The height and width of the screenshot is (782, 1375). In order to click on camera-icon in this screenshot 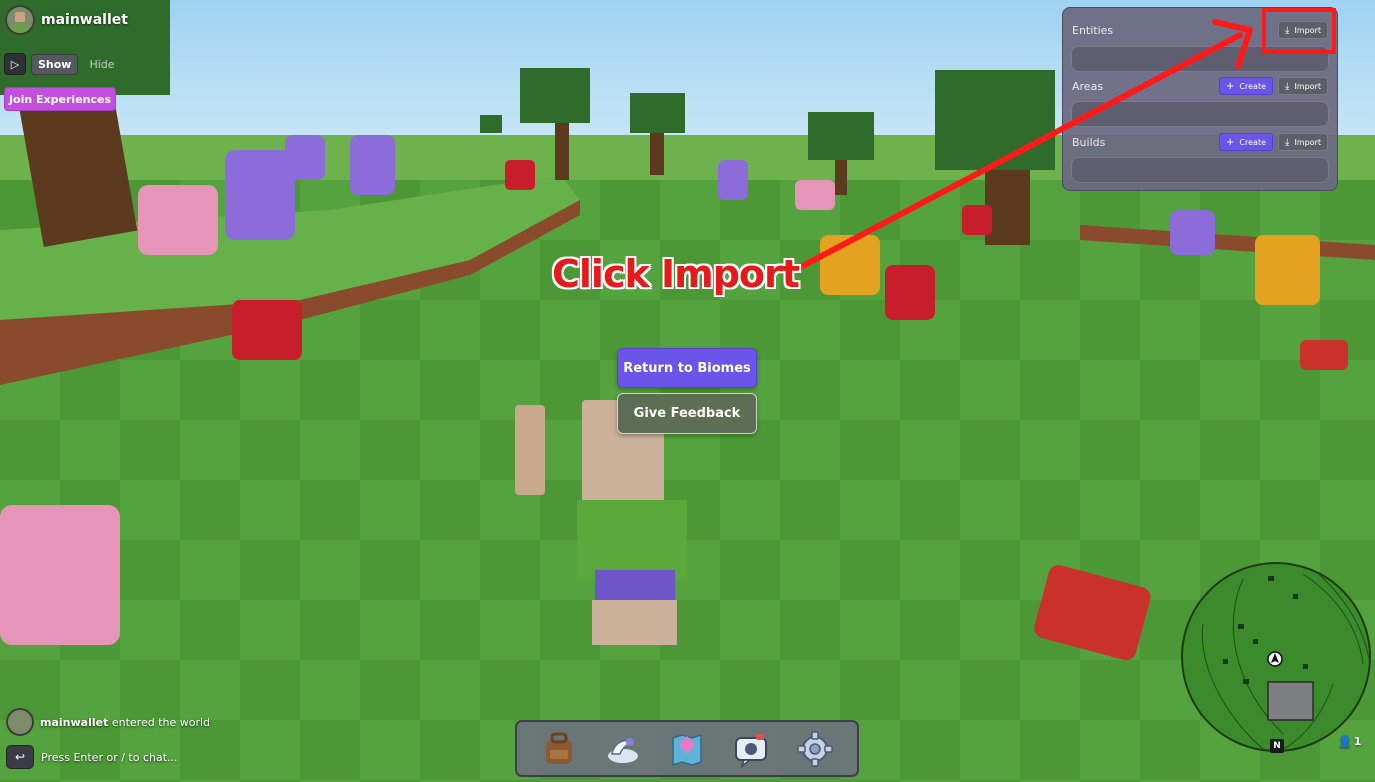, I will do `click(751, 749)`.